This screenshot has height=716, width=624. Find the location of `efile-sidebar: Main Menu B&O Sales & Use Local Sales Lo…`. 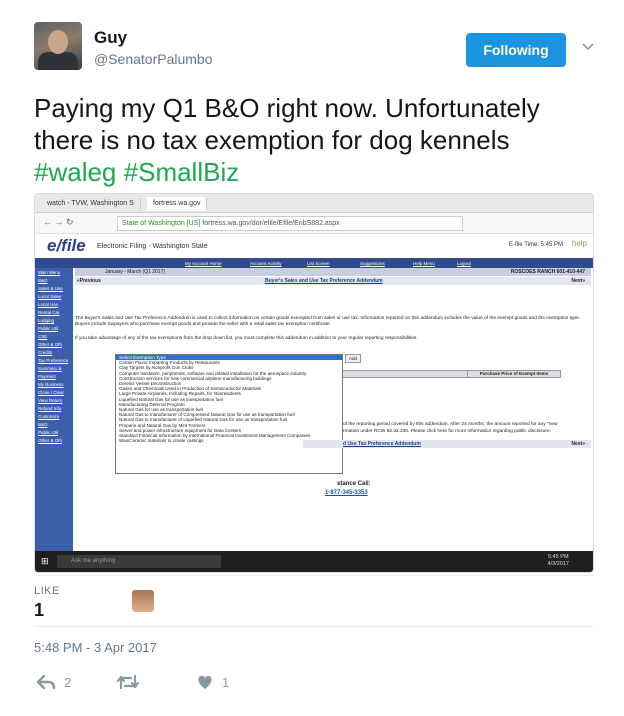

efile-sidebar: Main Menu B&O Sales & Use Local Sales Lo… is located at coordinates (54, 409).